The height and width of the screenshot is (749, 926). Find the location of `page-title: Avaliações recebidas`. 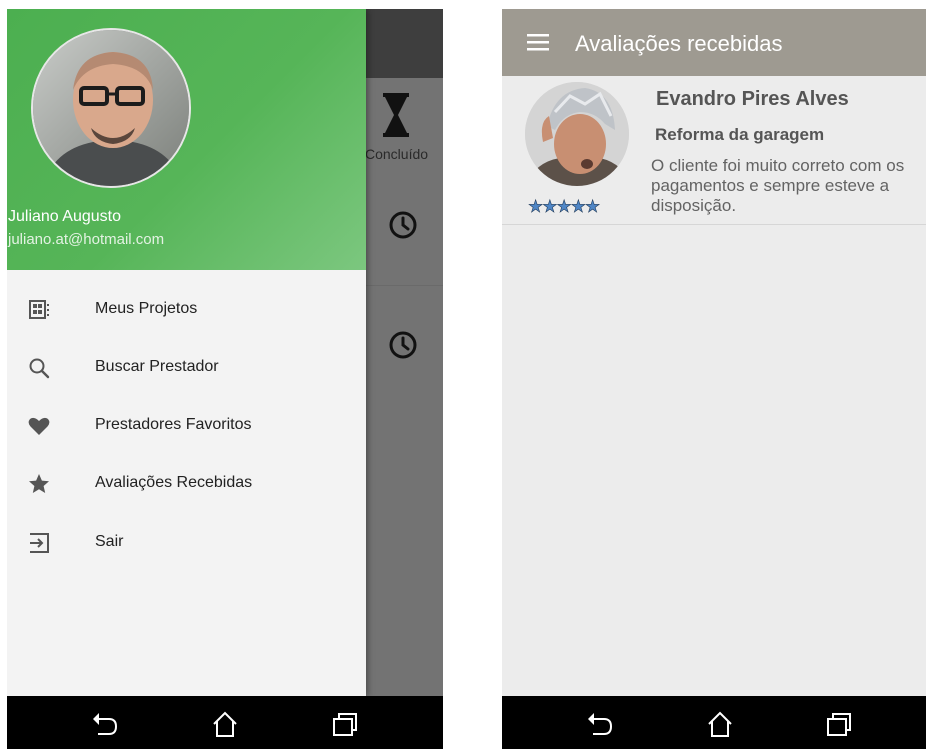

page-title: Avaliações recebidas is located at coordinates (679, 43).